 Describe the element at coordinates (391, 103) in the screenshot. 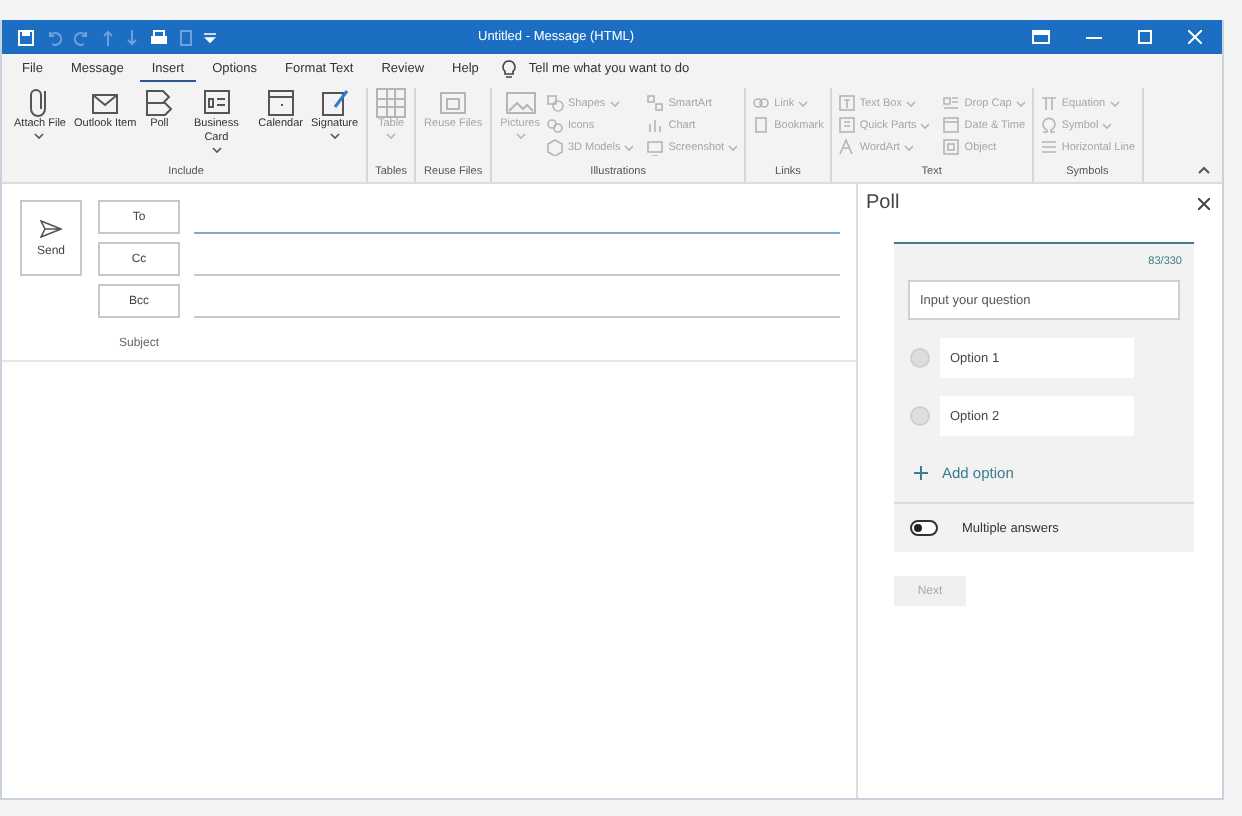

I see `table-icon` at that location.